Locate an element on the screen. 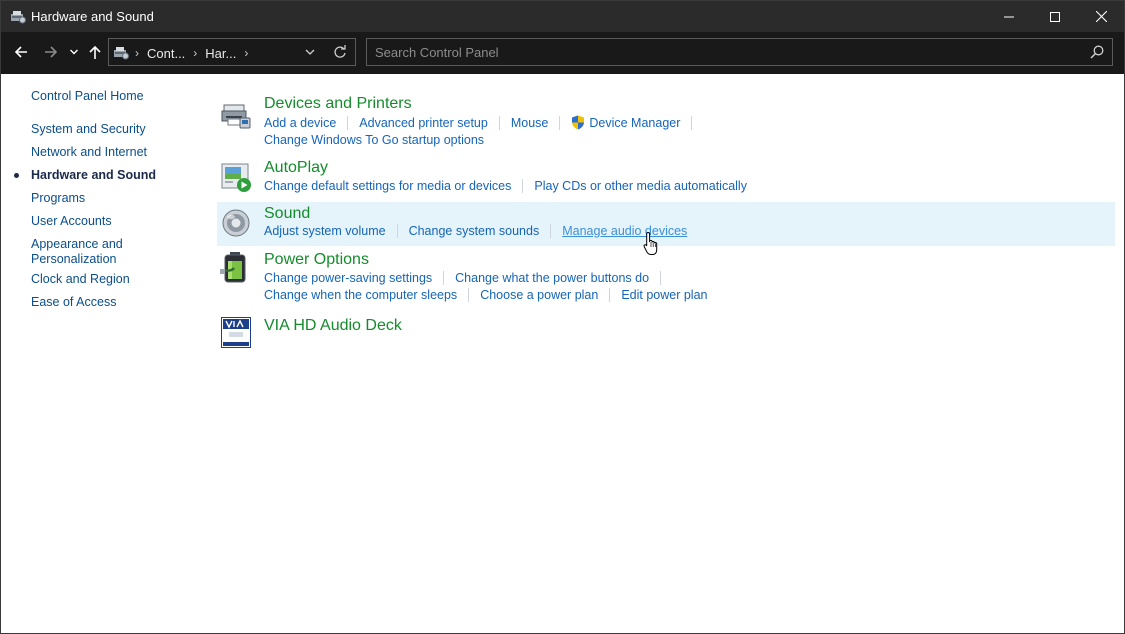 The image size is (1125, 634). refresh-icon is located at coordinates (340, 51).